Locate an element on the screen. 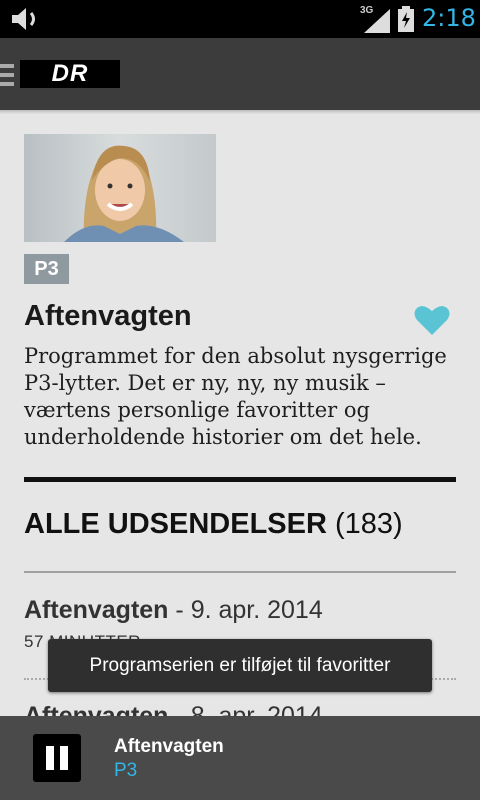 The height and width of the screenshot is (800, 480). episode-name: Aftenvagten is located at coordinates (96, 610).